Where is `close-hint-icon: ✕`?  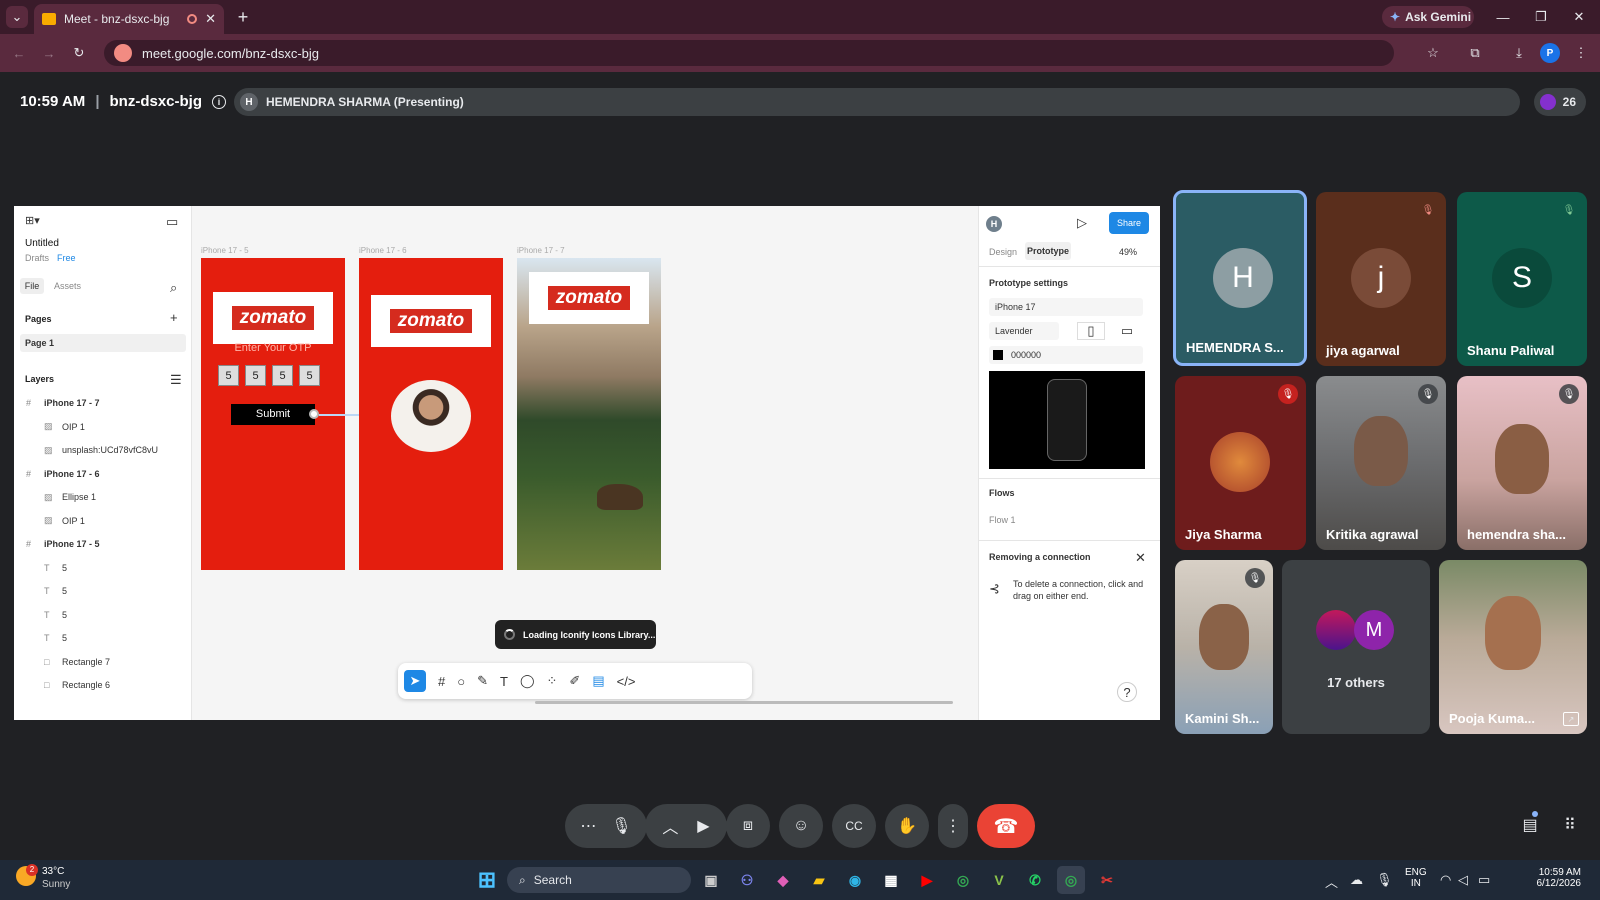 close-hint-icon: ✕ is located at coordinates (1140, 558).